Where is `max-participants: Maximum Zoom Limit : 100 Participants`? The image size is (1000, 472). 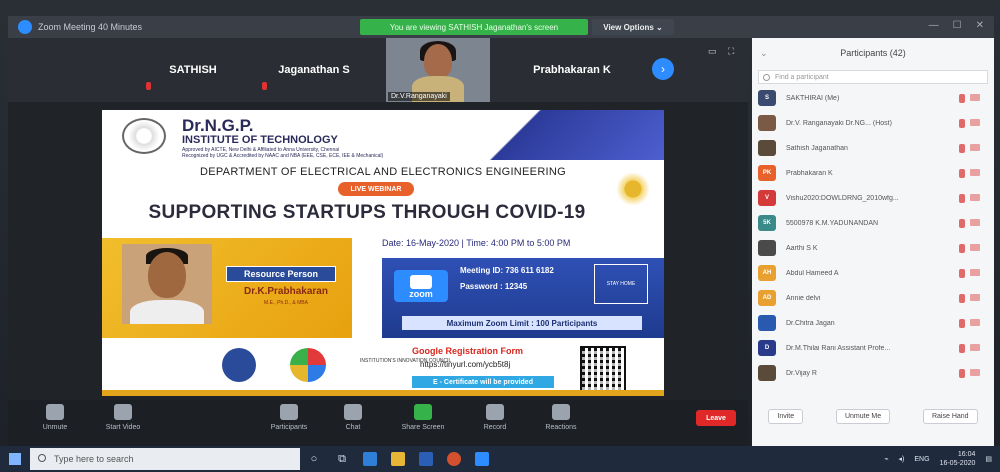 max-participants: Maximum Zoom Limit : 100 Participants is located at coordinates (522, 323).